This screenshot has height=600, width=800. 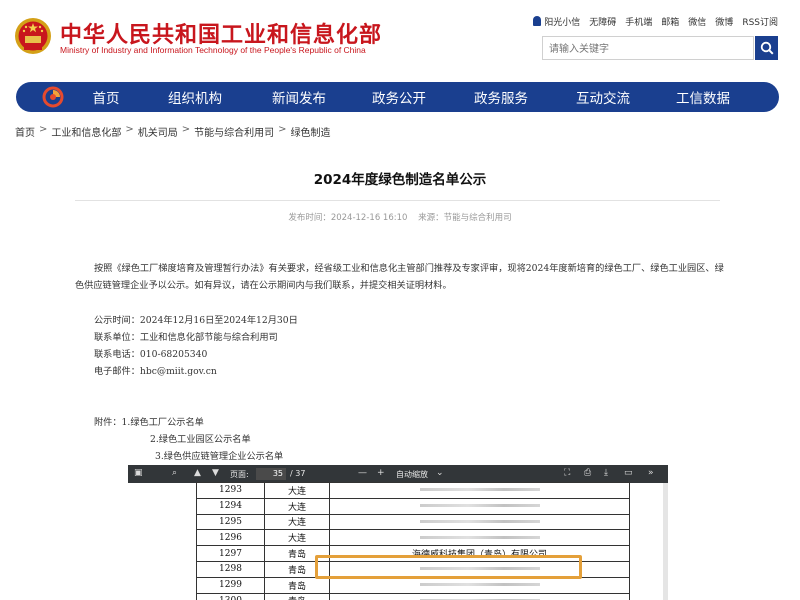 What do you see at coordinates (197, 473) in the screenshot?
I see `previous-page-icon: ▲` at bounding box center [197, 473].